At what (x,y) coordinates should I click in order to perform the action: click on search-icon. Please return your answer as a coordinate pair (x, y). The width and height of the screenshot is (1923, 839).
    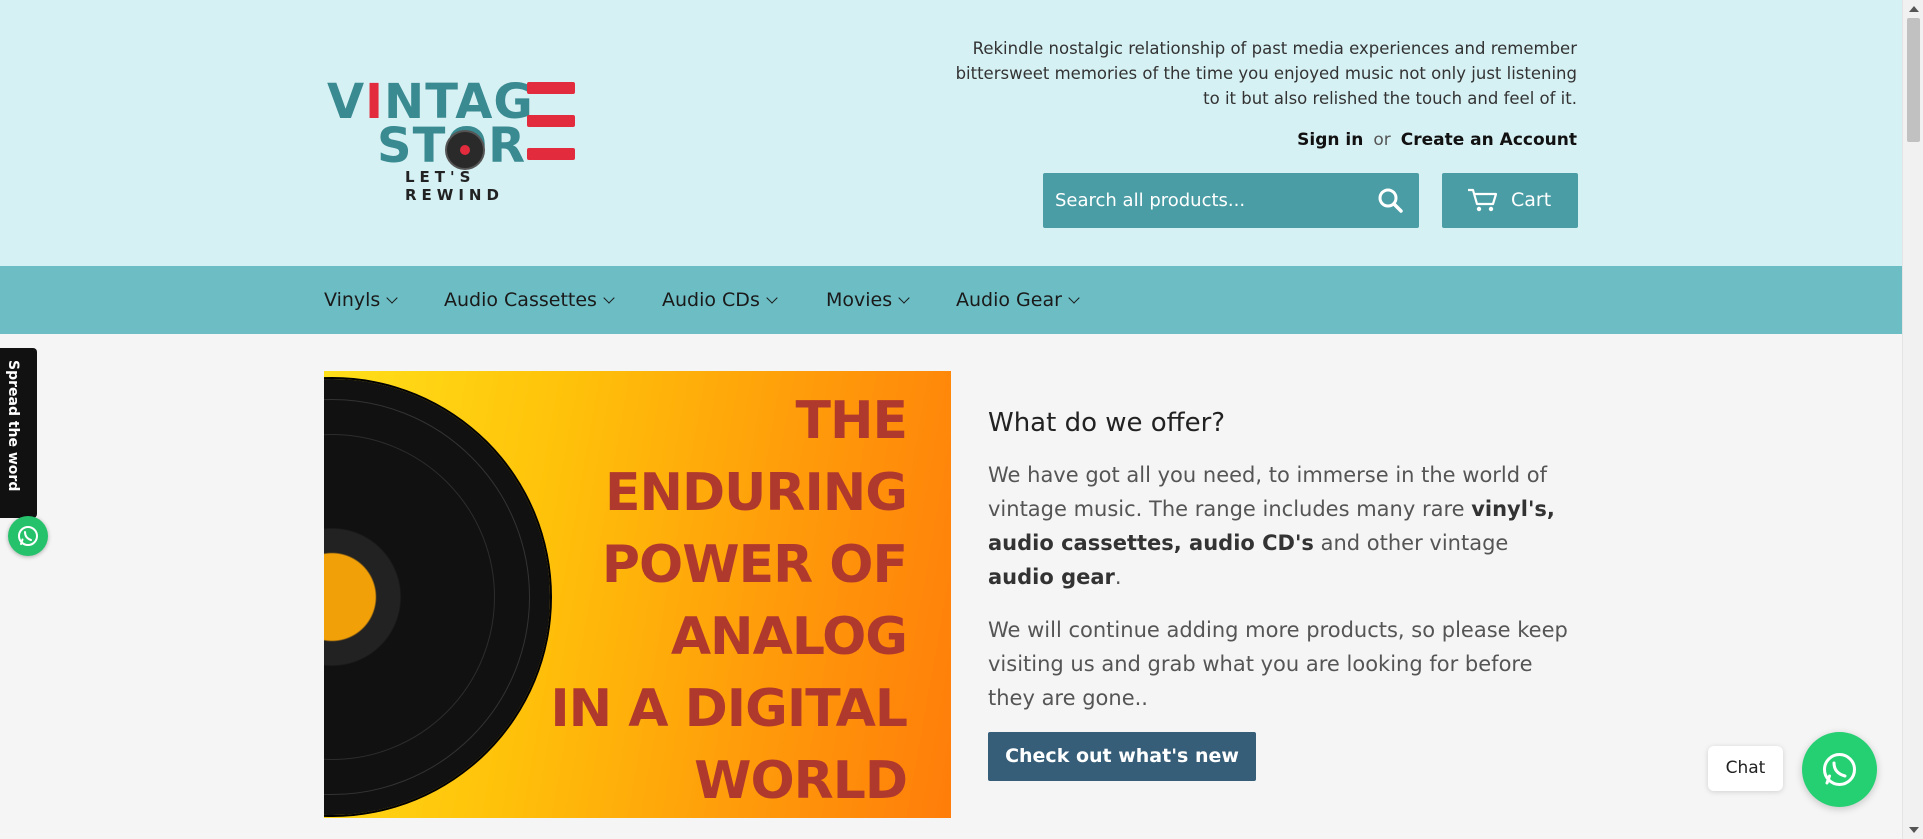
    Looking at the image, I should click on (1390, 200).